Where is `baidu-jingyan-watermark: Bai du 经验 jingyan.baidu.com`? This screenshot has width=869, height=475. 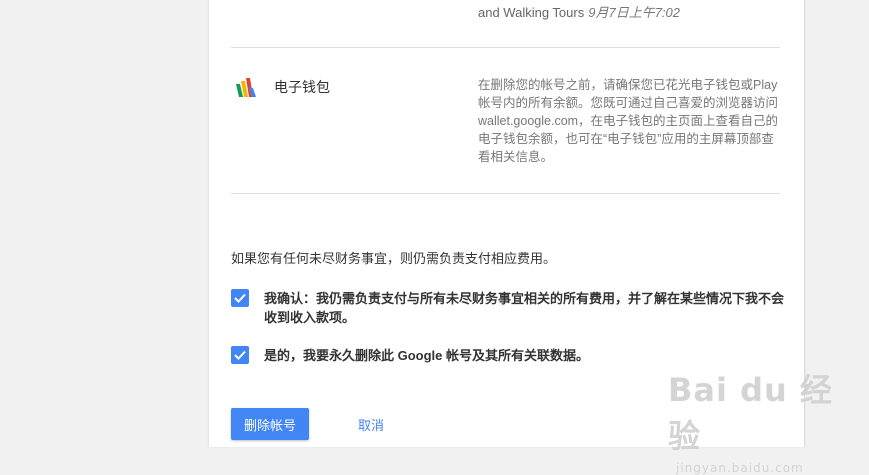
baidu-jingyan-watermark: Bai du 经验 jingyan.baidu.com is located at coordinates (763, 420).